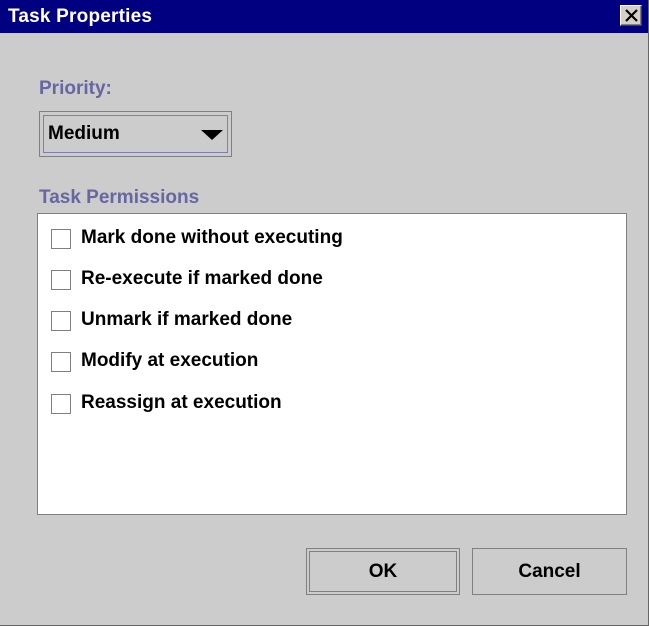 The image size is (649, 626). I want to click on priority-dropdown: Medium, so click(135, 134).